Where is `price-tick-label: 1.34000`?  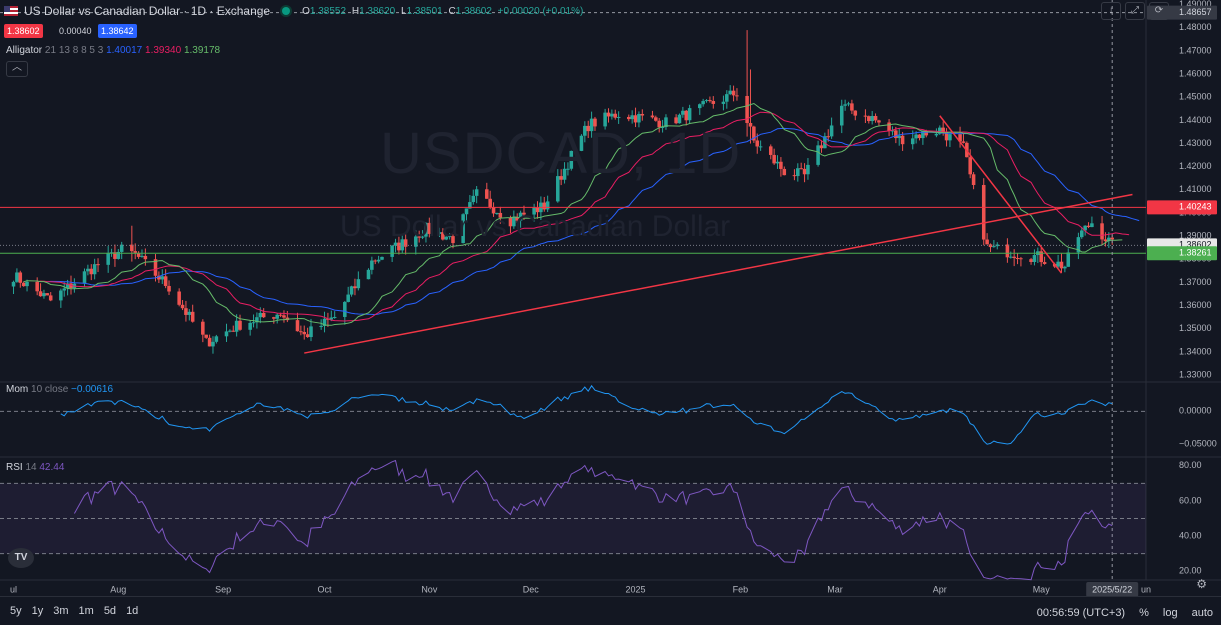 price-tick-label: 1.34000 is located at coordinates (1195, 351).